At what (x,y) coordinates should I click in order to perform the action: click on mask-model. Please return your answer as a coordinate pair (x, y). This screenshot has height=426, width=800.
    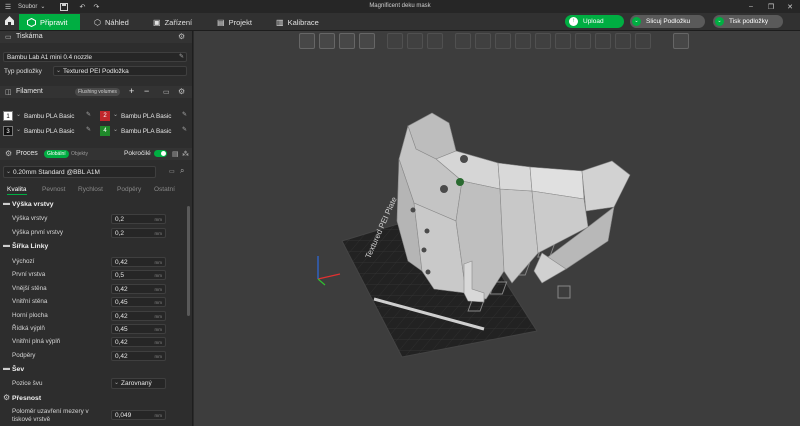
    Looking at the image, I should click on (513, 207).